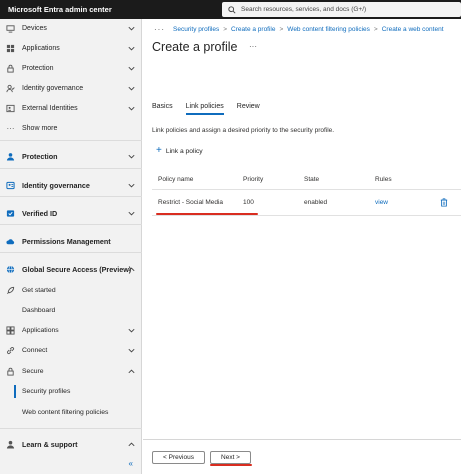 This screenshot has width=461, height=474. Describe the element at coordinates (191, 202) in the screenshot. I see `policy-name-cell: Restrict - Social Media` at that location.